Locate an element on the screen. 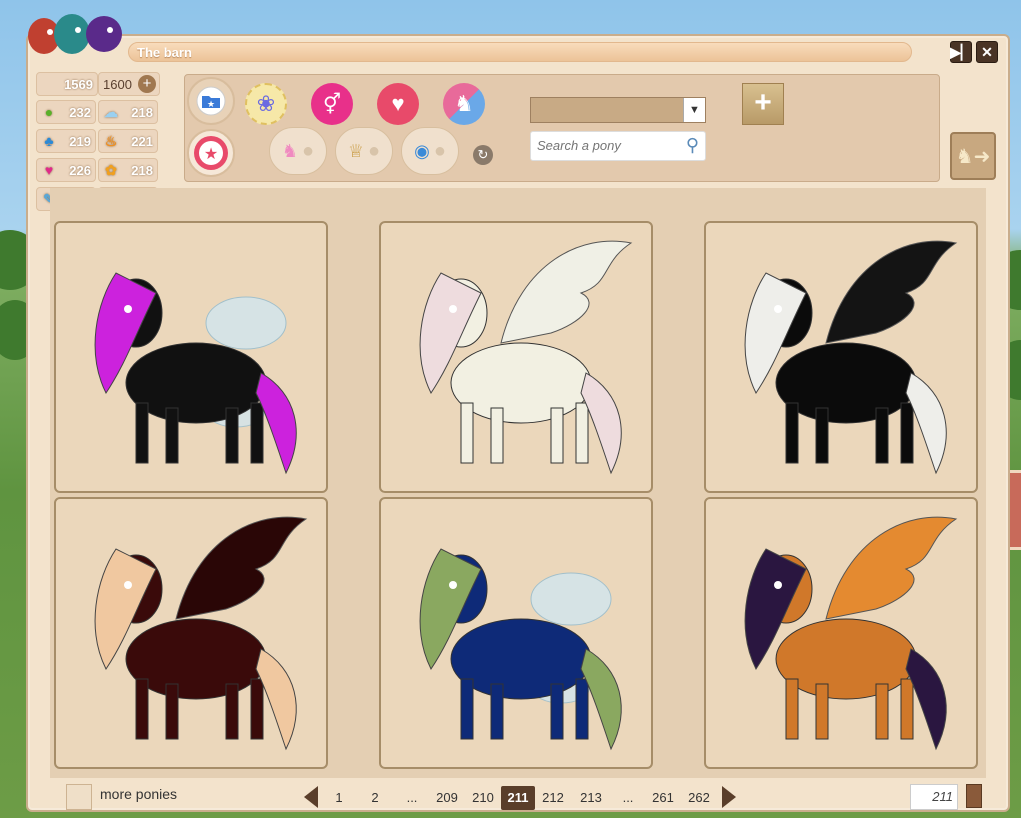 Image resolution: width=1021 pixels, height=818 pixels. minimize-button: ▶▏ is located at coordinates (961, 52).